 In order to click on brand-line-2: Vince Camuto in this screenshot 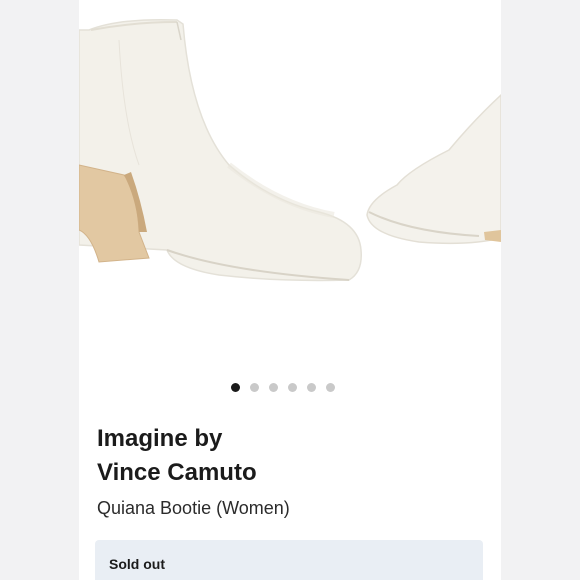, I will do `click(177, 472)`.